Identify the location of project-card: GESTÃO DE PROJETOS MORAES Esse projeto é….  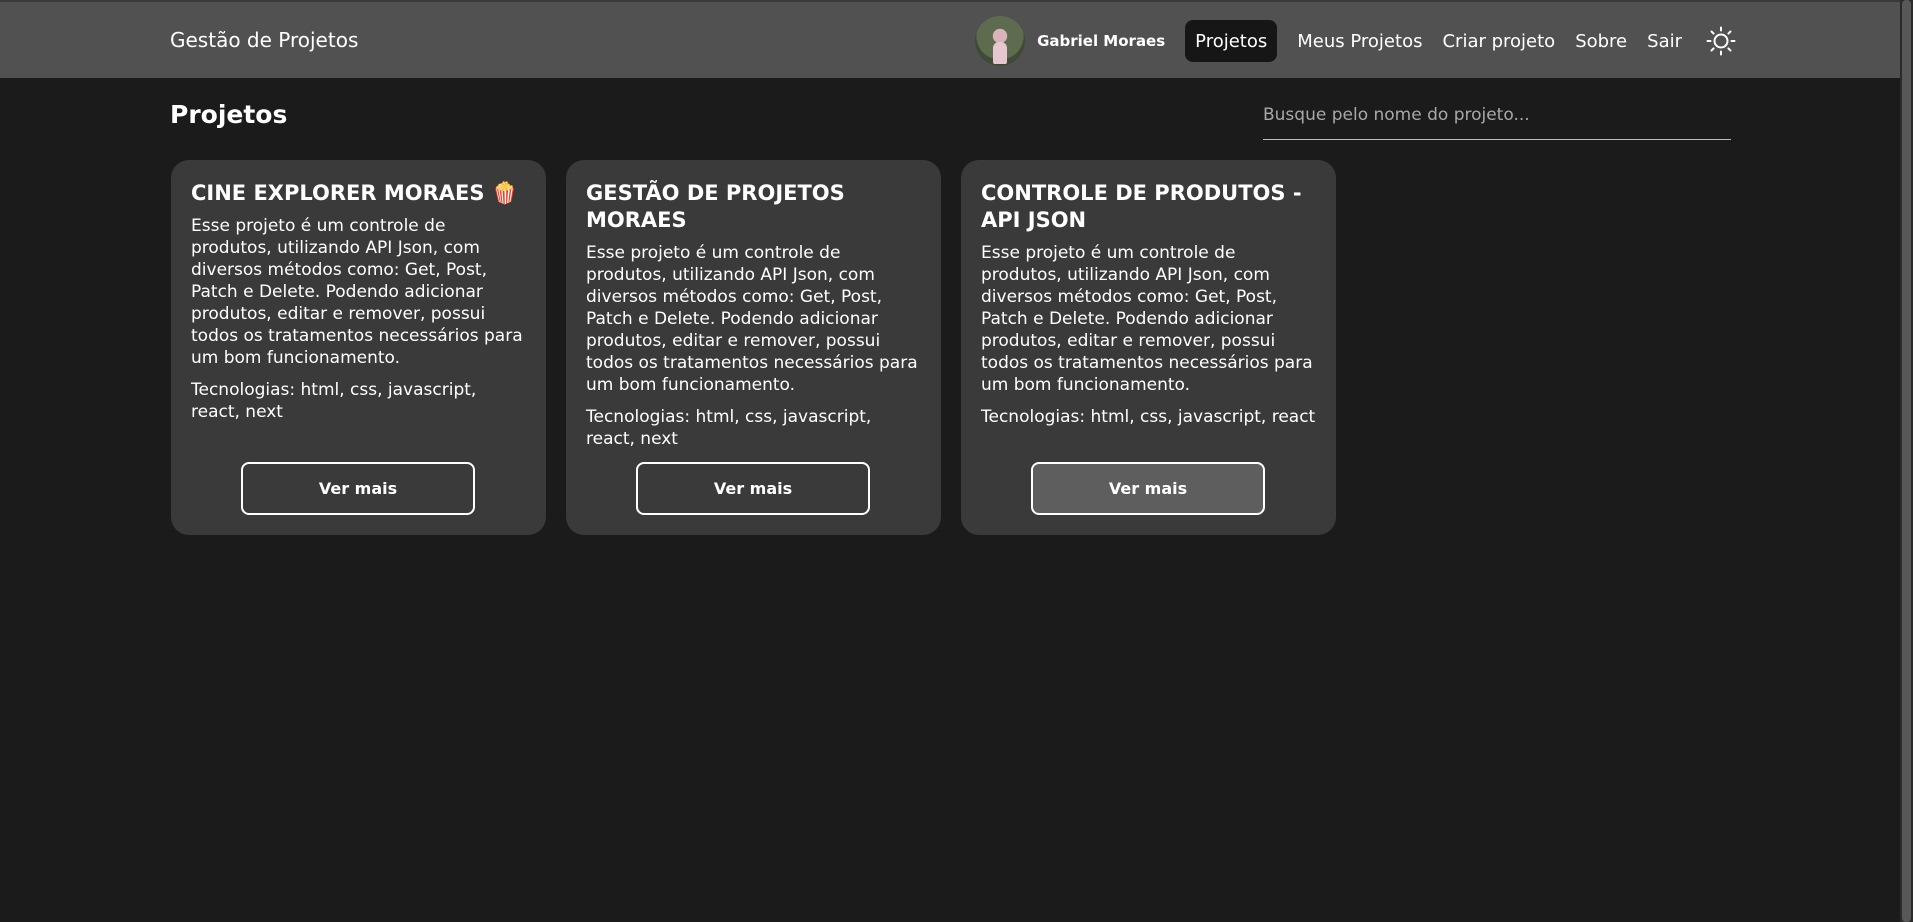
(753, 347).